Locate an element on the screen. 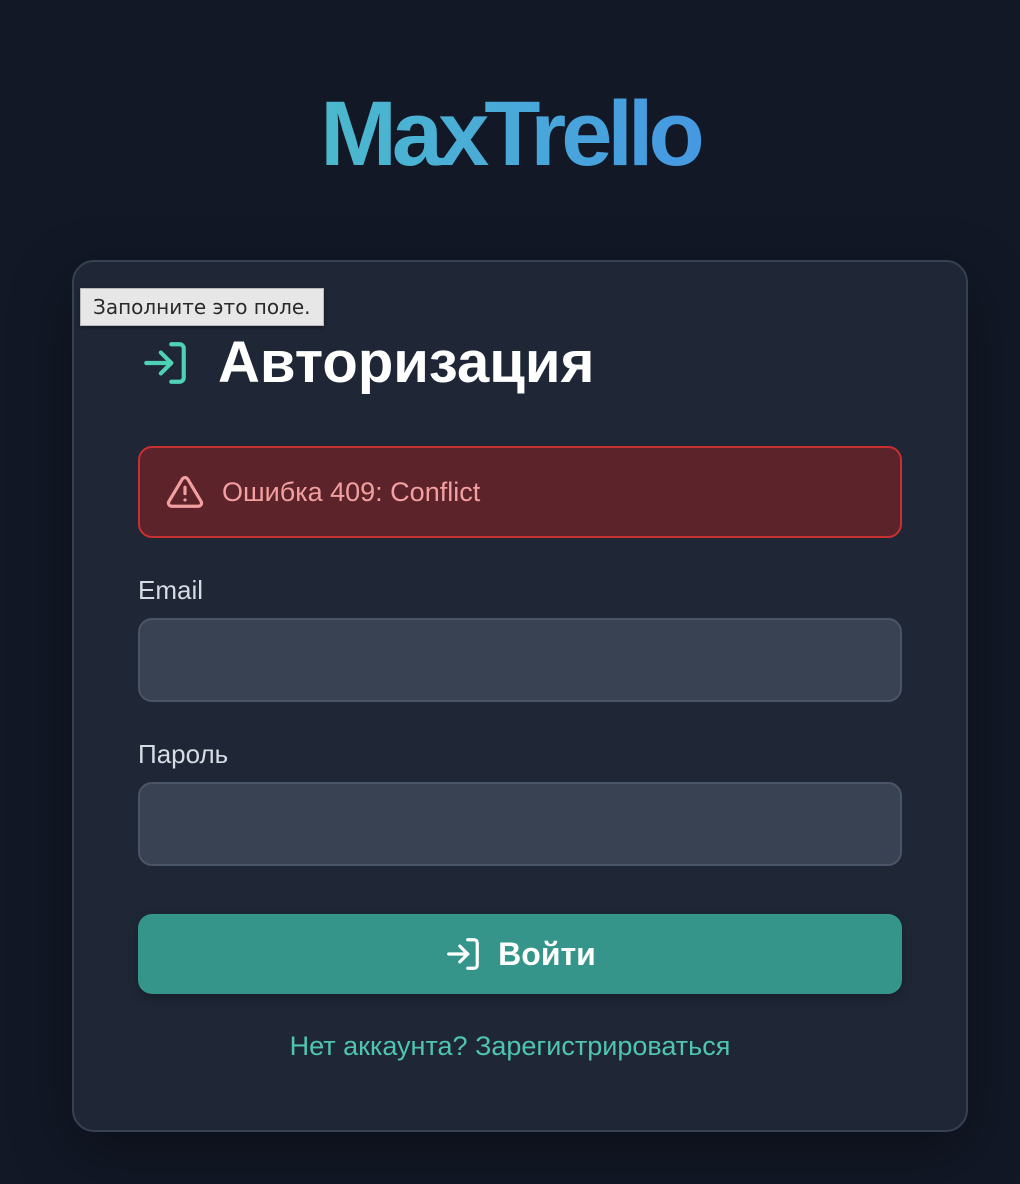 This screenshot has height=1184, width=1020. password-field is located at coordinates (520, 824).